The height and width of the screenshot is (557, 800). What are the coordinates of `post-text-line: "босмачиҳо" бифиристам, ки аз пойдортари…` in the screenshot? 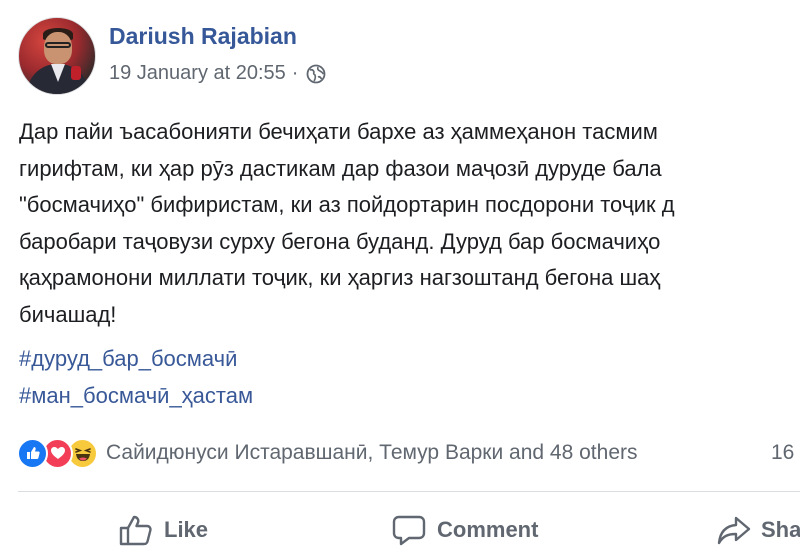 It's located at (347, 204).